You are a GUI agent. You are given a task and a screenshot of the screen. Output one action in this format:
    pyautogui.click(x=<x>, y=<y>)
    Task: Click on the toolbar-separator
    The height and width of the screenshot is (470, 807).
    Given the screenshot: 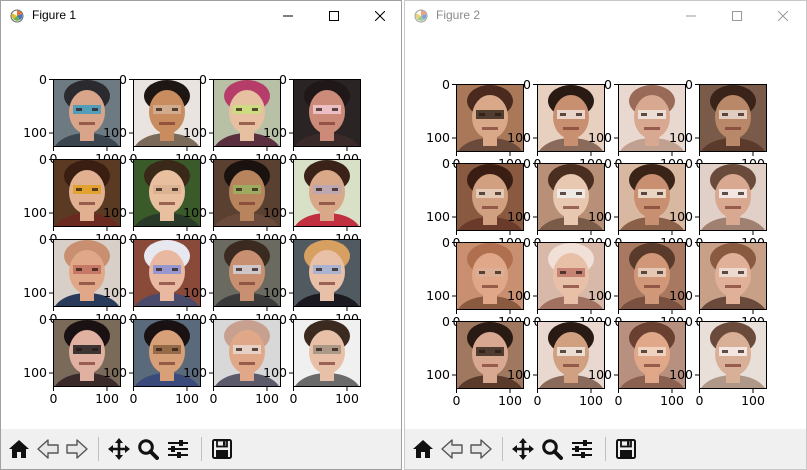 What is the action you would take?
    pyautogui.click(x=201, y=449)
    